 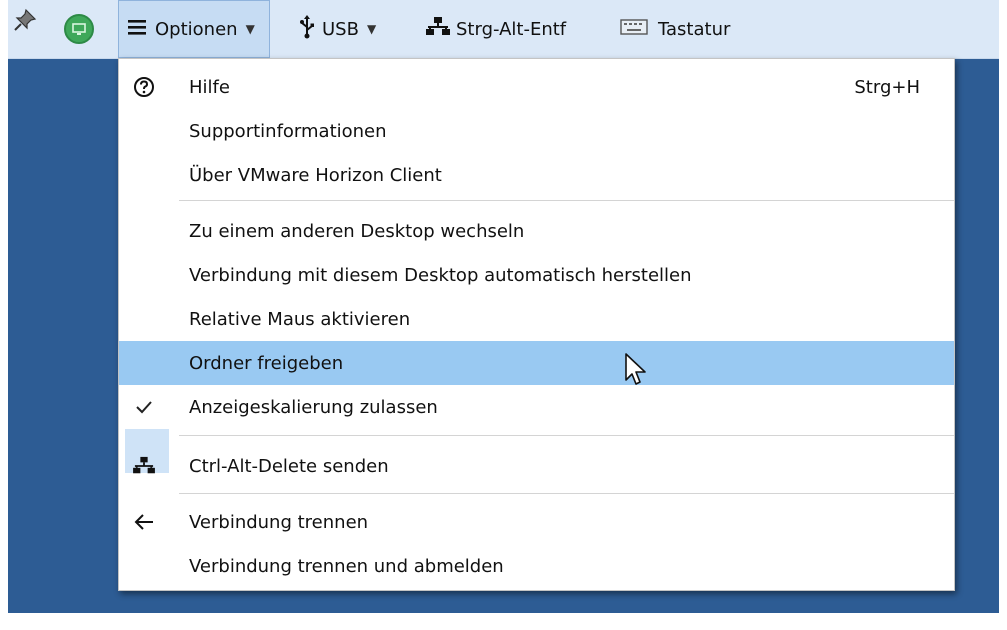 I want to click on keyboard-toolbar-button: Tastatur, so click(x=675, y=29).